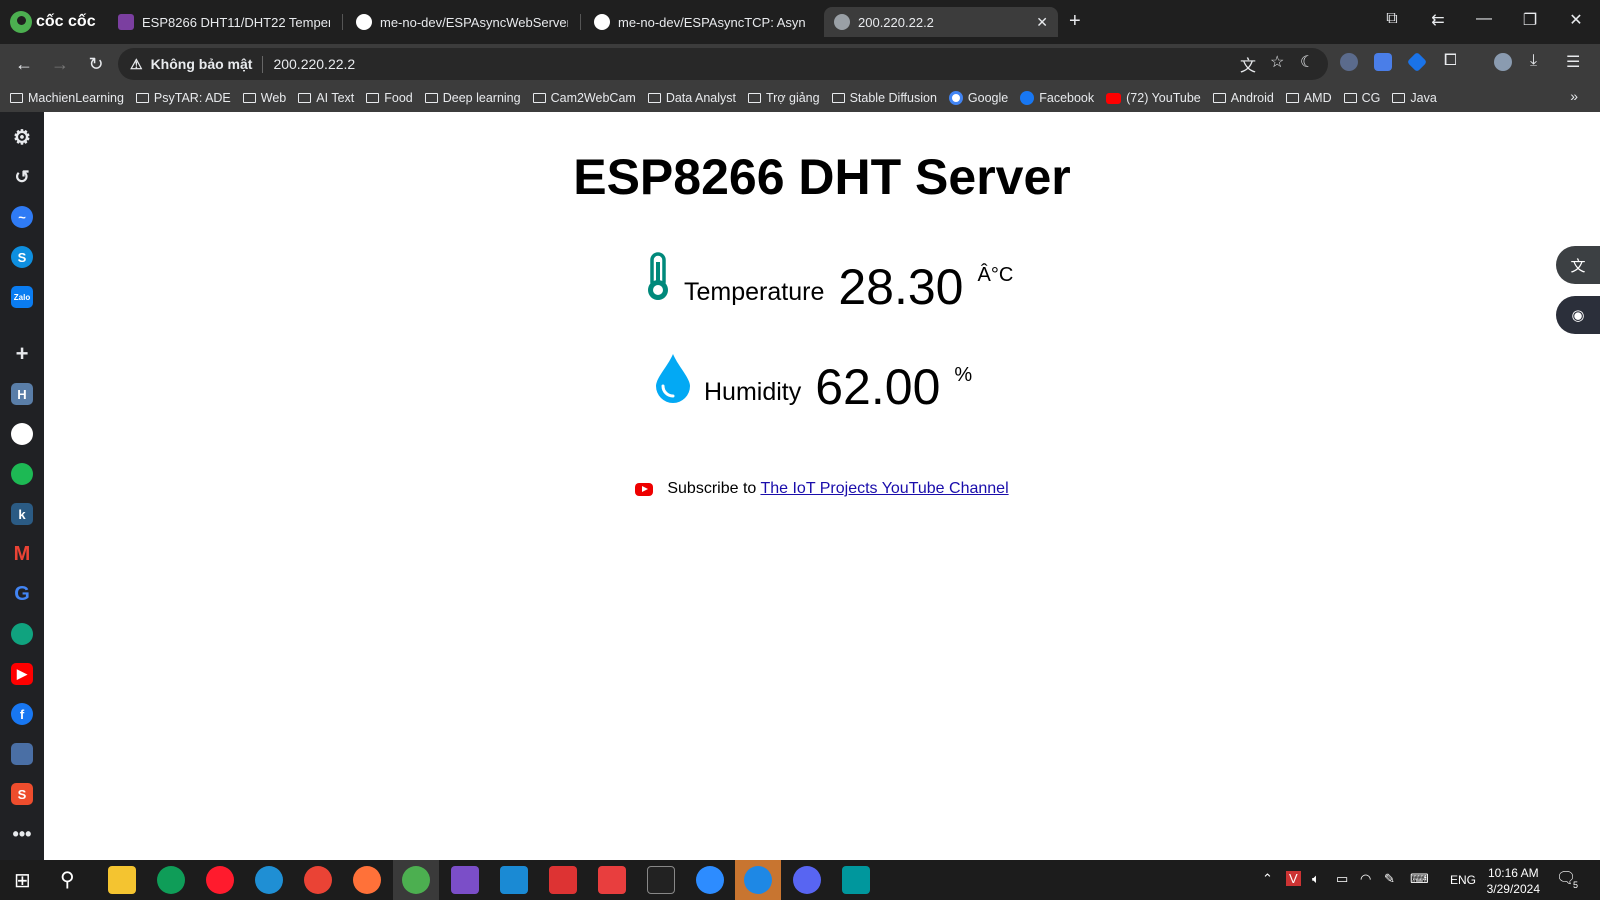 The height and width of the screenshot is (900, 1600). I want to click on bookmark-folder: PsyTAR: ADE, so click(183, 98).